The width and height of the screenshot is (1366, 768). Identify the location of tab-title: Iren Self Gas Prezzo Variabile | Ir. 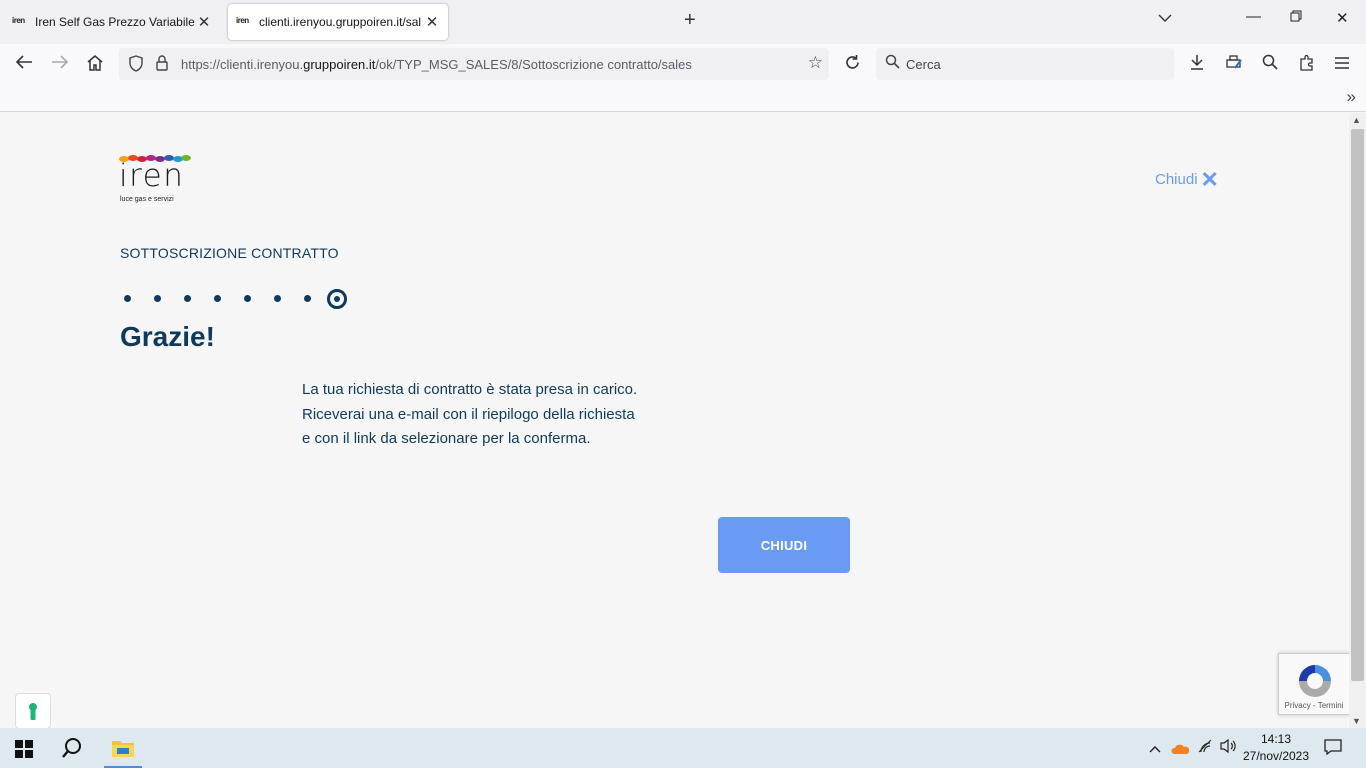
(115, 22).